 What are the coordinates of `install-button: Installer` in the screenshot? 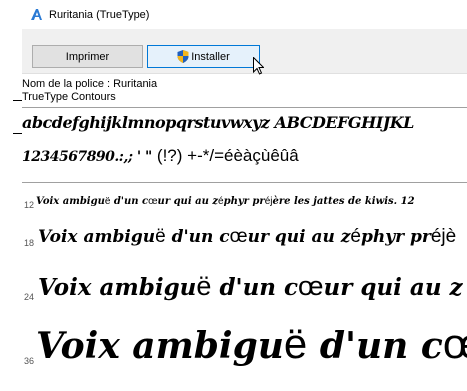 It's located at (203, 56).